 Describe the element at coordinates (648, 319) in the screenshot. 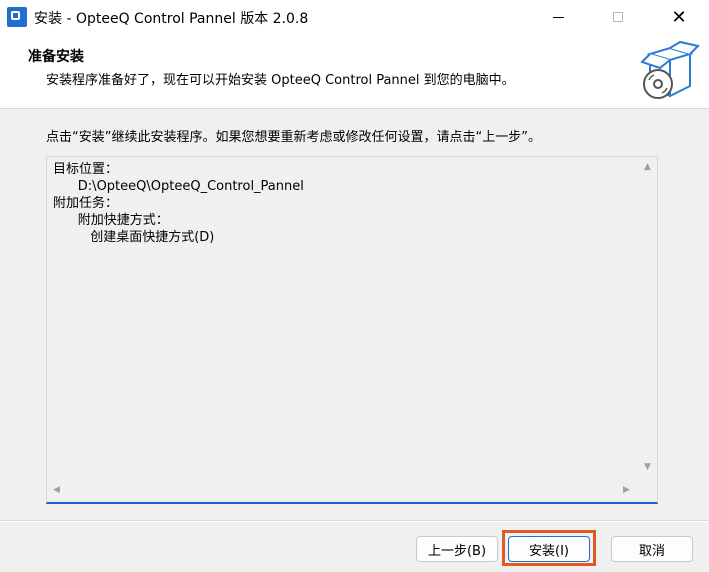

I see `vertical-scrollbar: ▲ ▼` at that location.